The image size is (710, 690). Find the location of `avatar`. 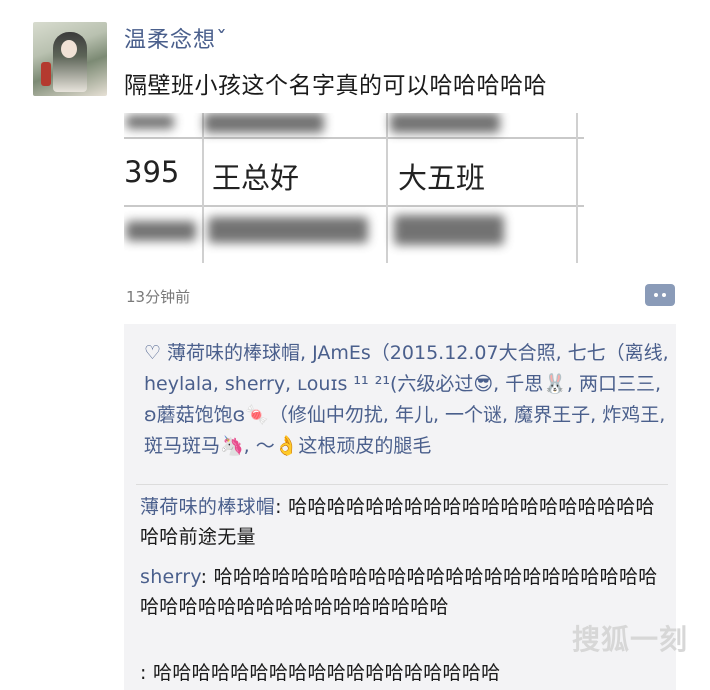

avatar is located at coordinates (70, 59).